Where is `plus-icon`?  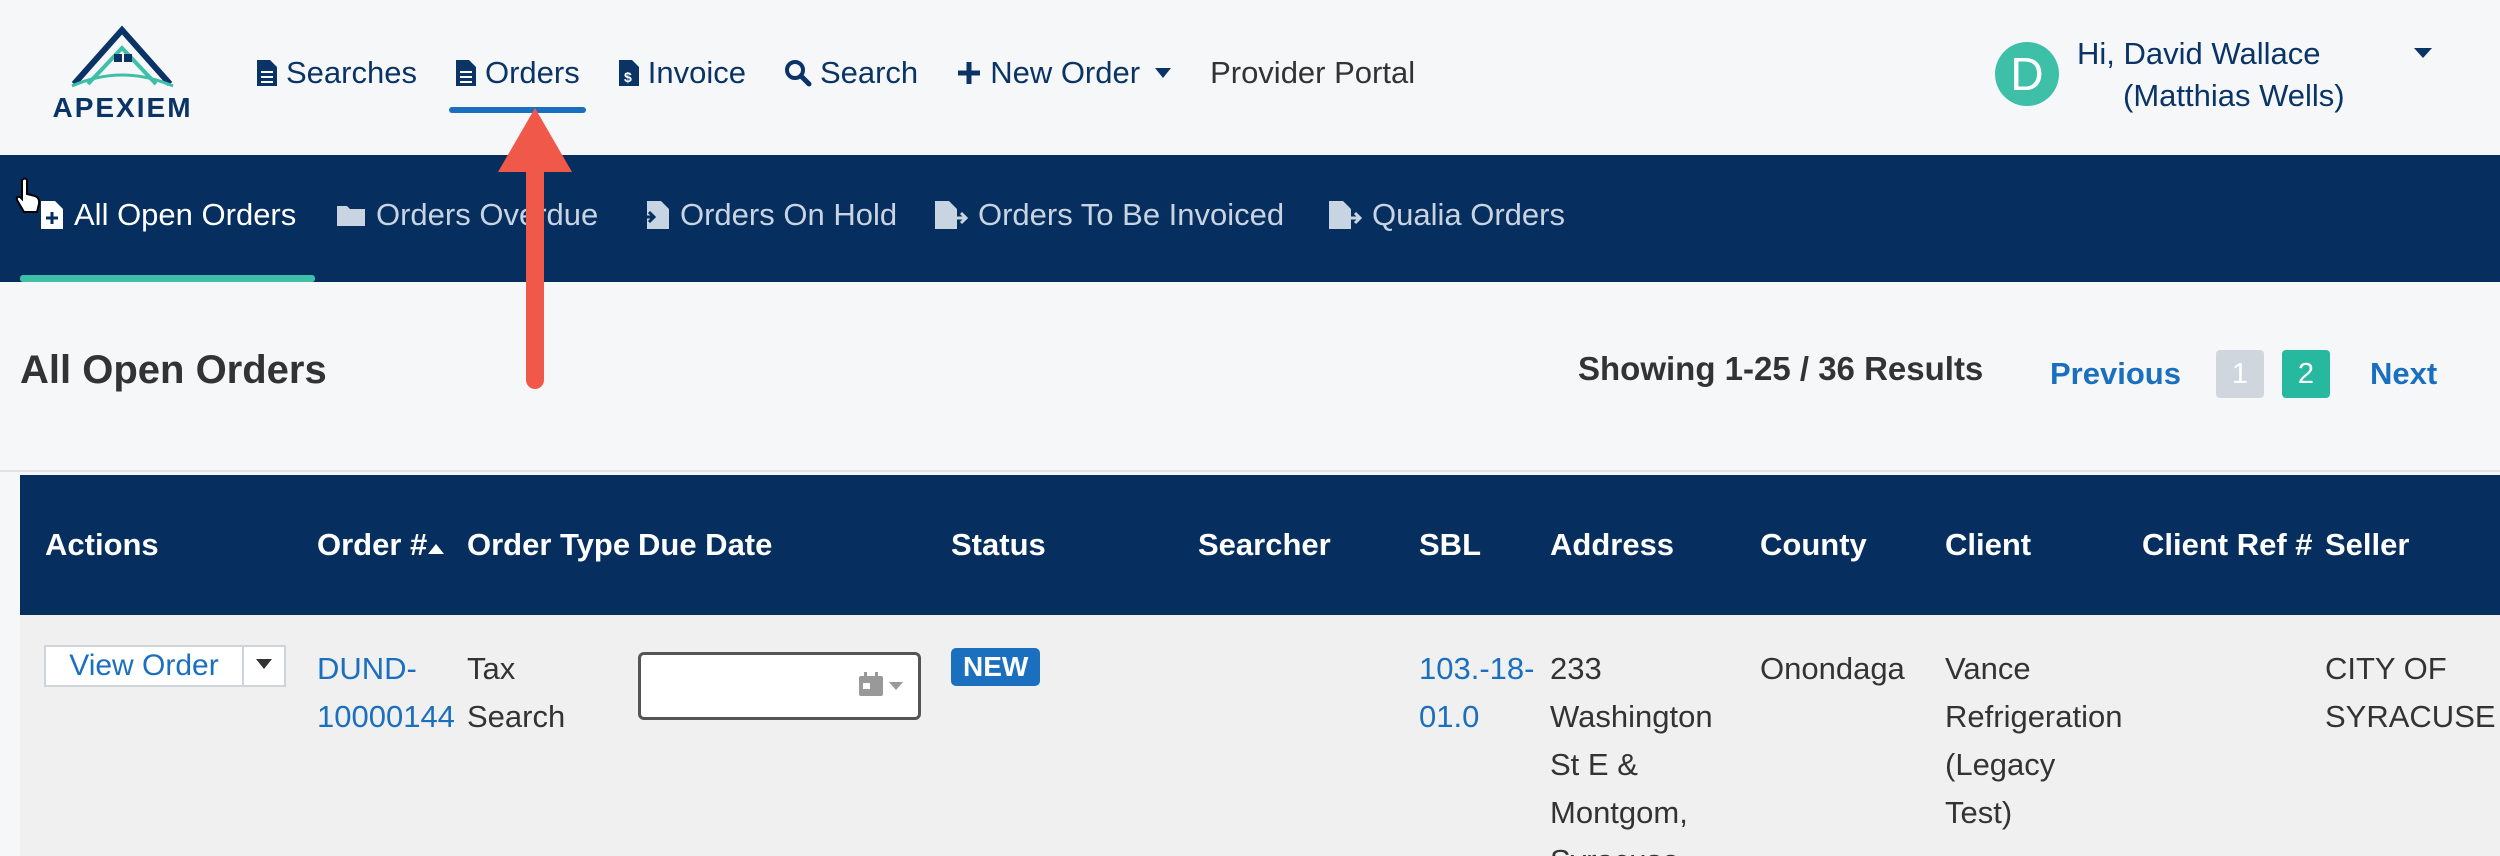 plus-icon is located at coordinates (969, 73).